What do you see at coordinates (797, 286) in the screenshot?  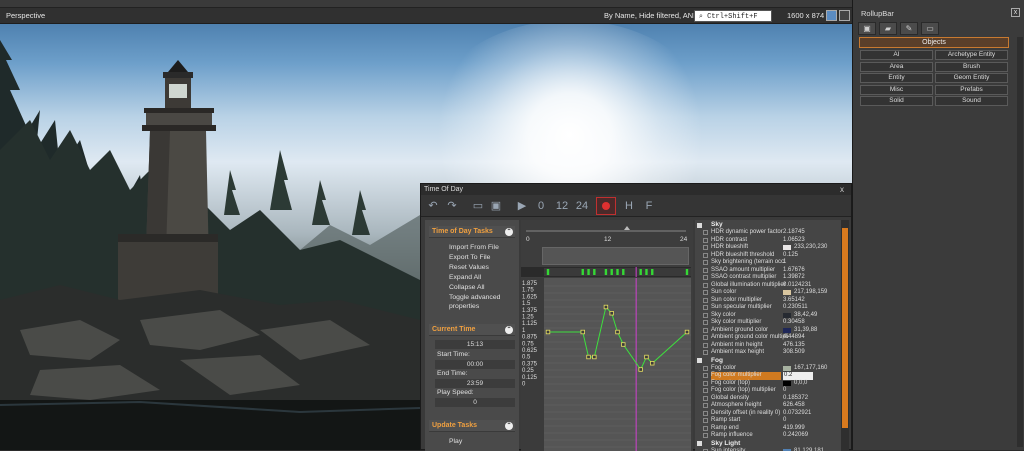 I see `property-value: 0.0124231` at bounding box center [797, 286].